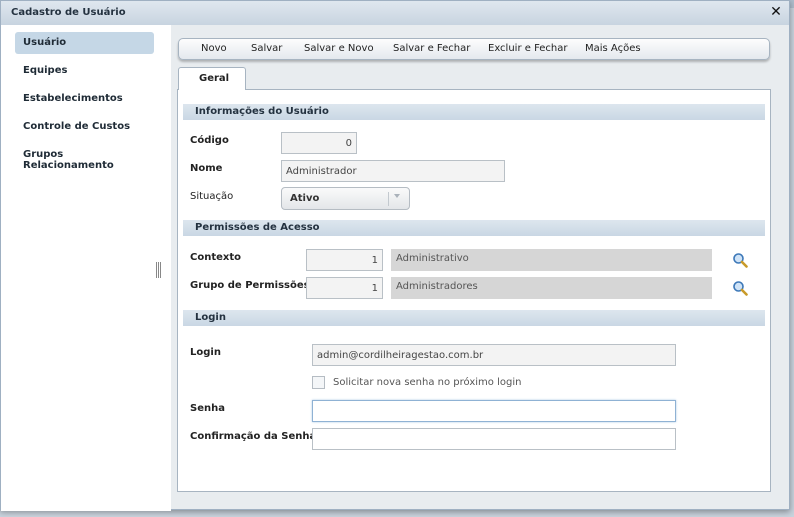 The height and width of the screenshot is (517, 794). I want to click on nova-senha-checkbox, so click(318, 382).